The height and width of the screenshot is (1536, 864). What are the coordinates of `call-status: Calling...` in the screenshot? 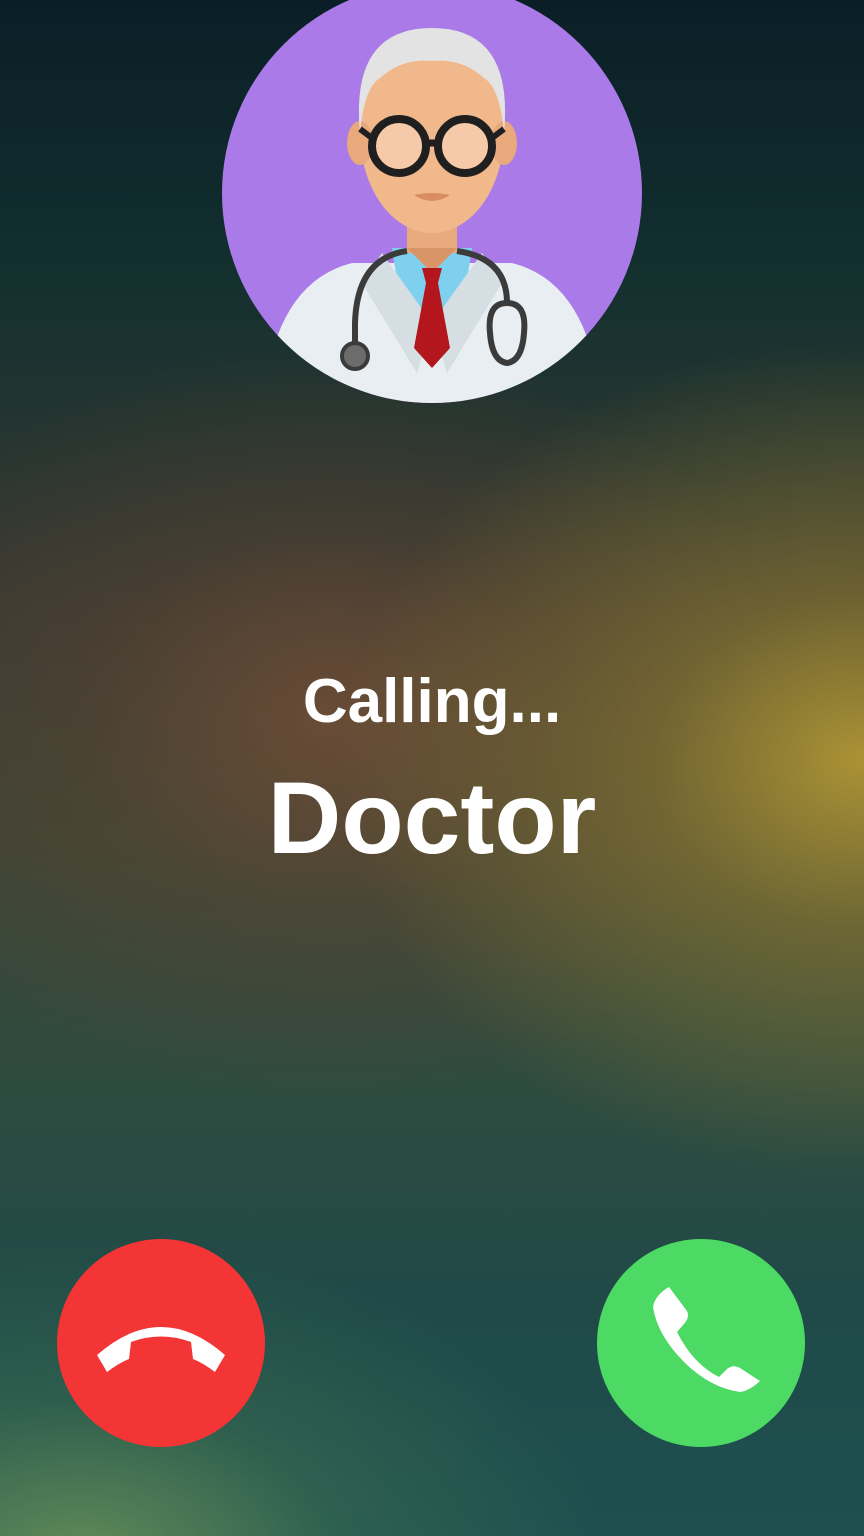 It's located at (432, 701).